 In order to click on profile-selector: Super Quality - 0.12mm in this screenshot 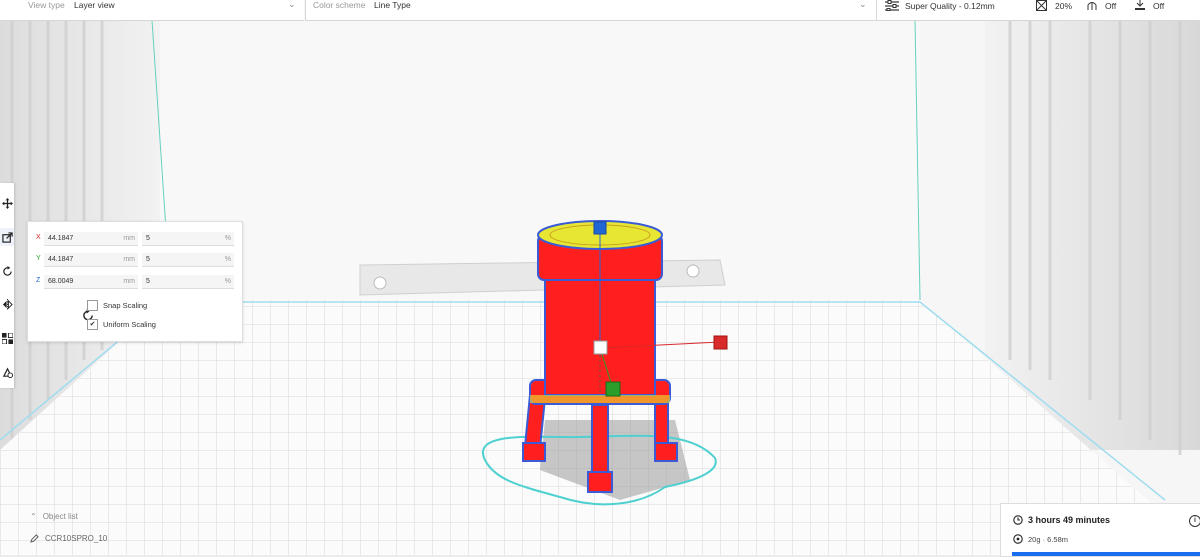, I will do `click(940, 5)`.